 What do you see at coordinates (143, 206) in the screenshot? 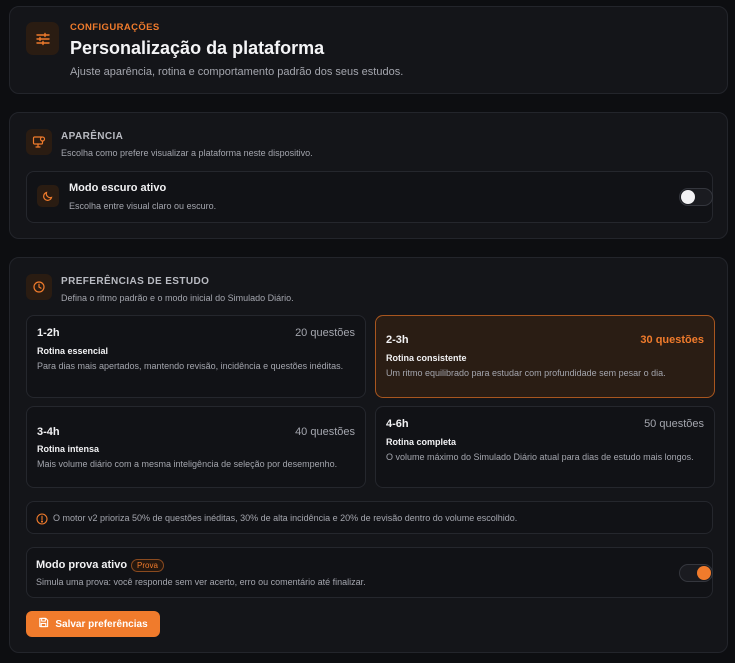
I see `dark-mode-description: Escolha entre visual claro ou escuro.` at bounding box center [143, 206].